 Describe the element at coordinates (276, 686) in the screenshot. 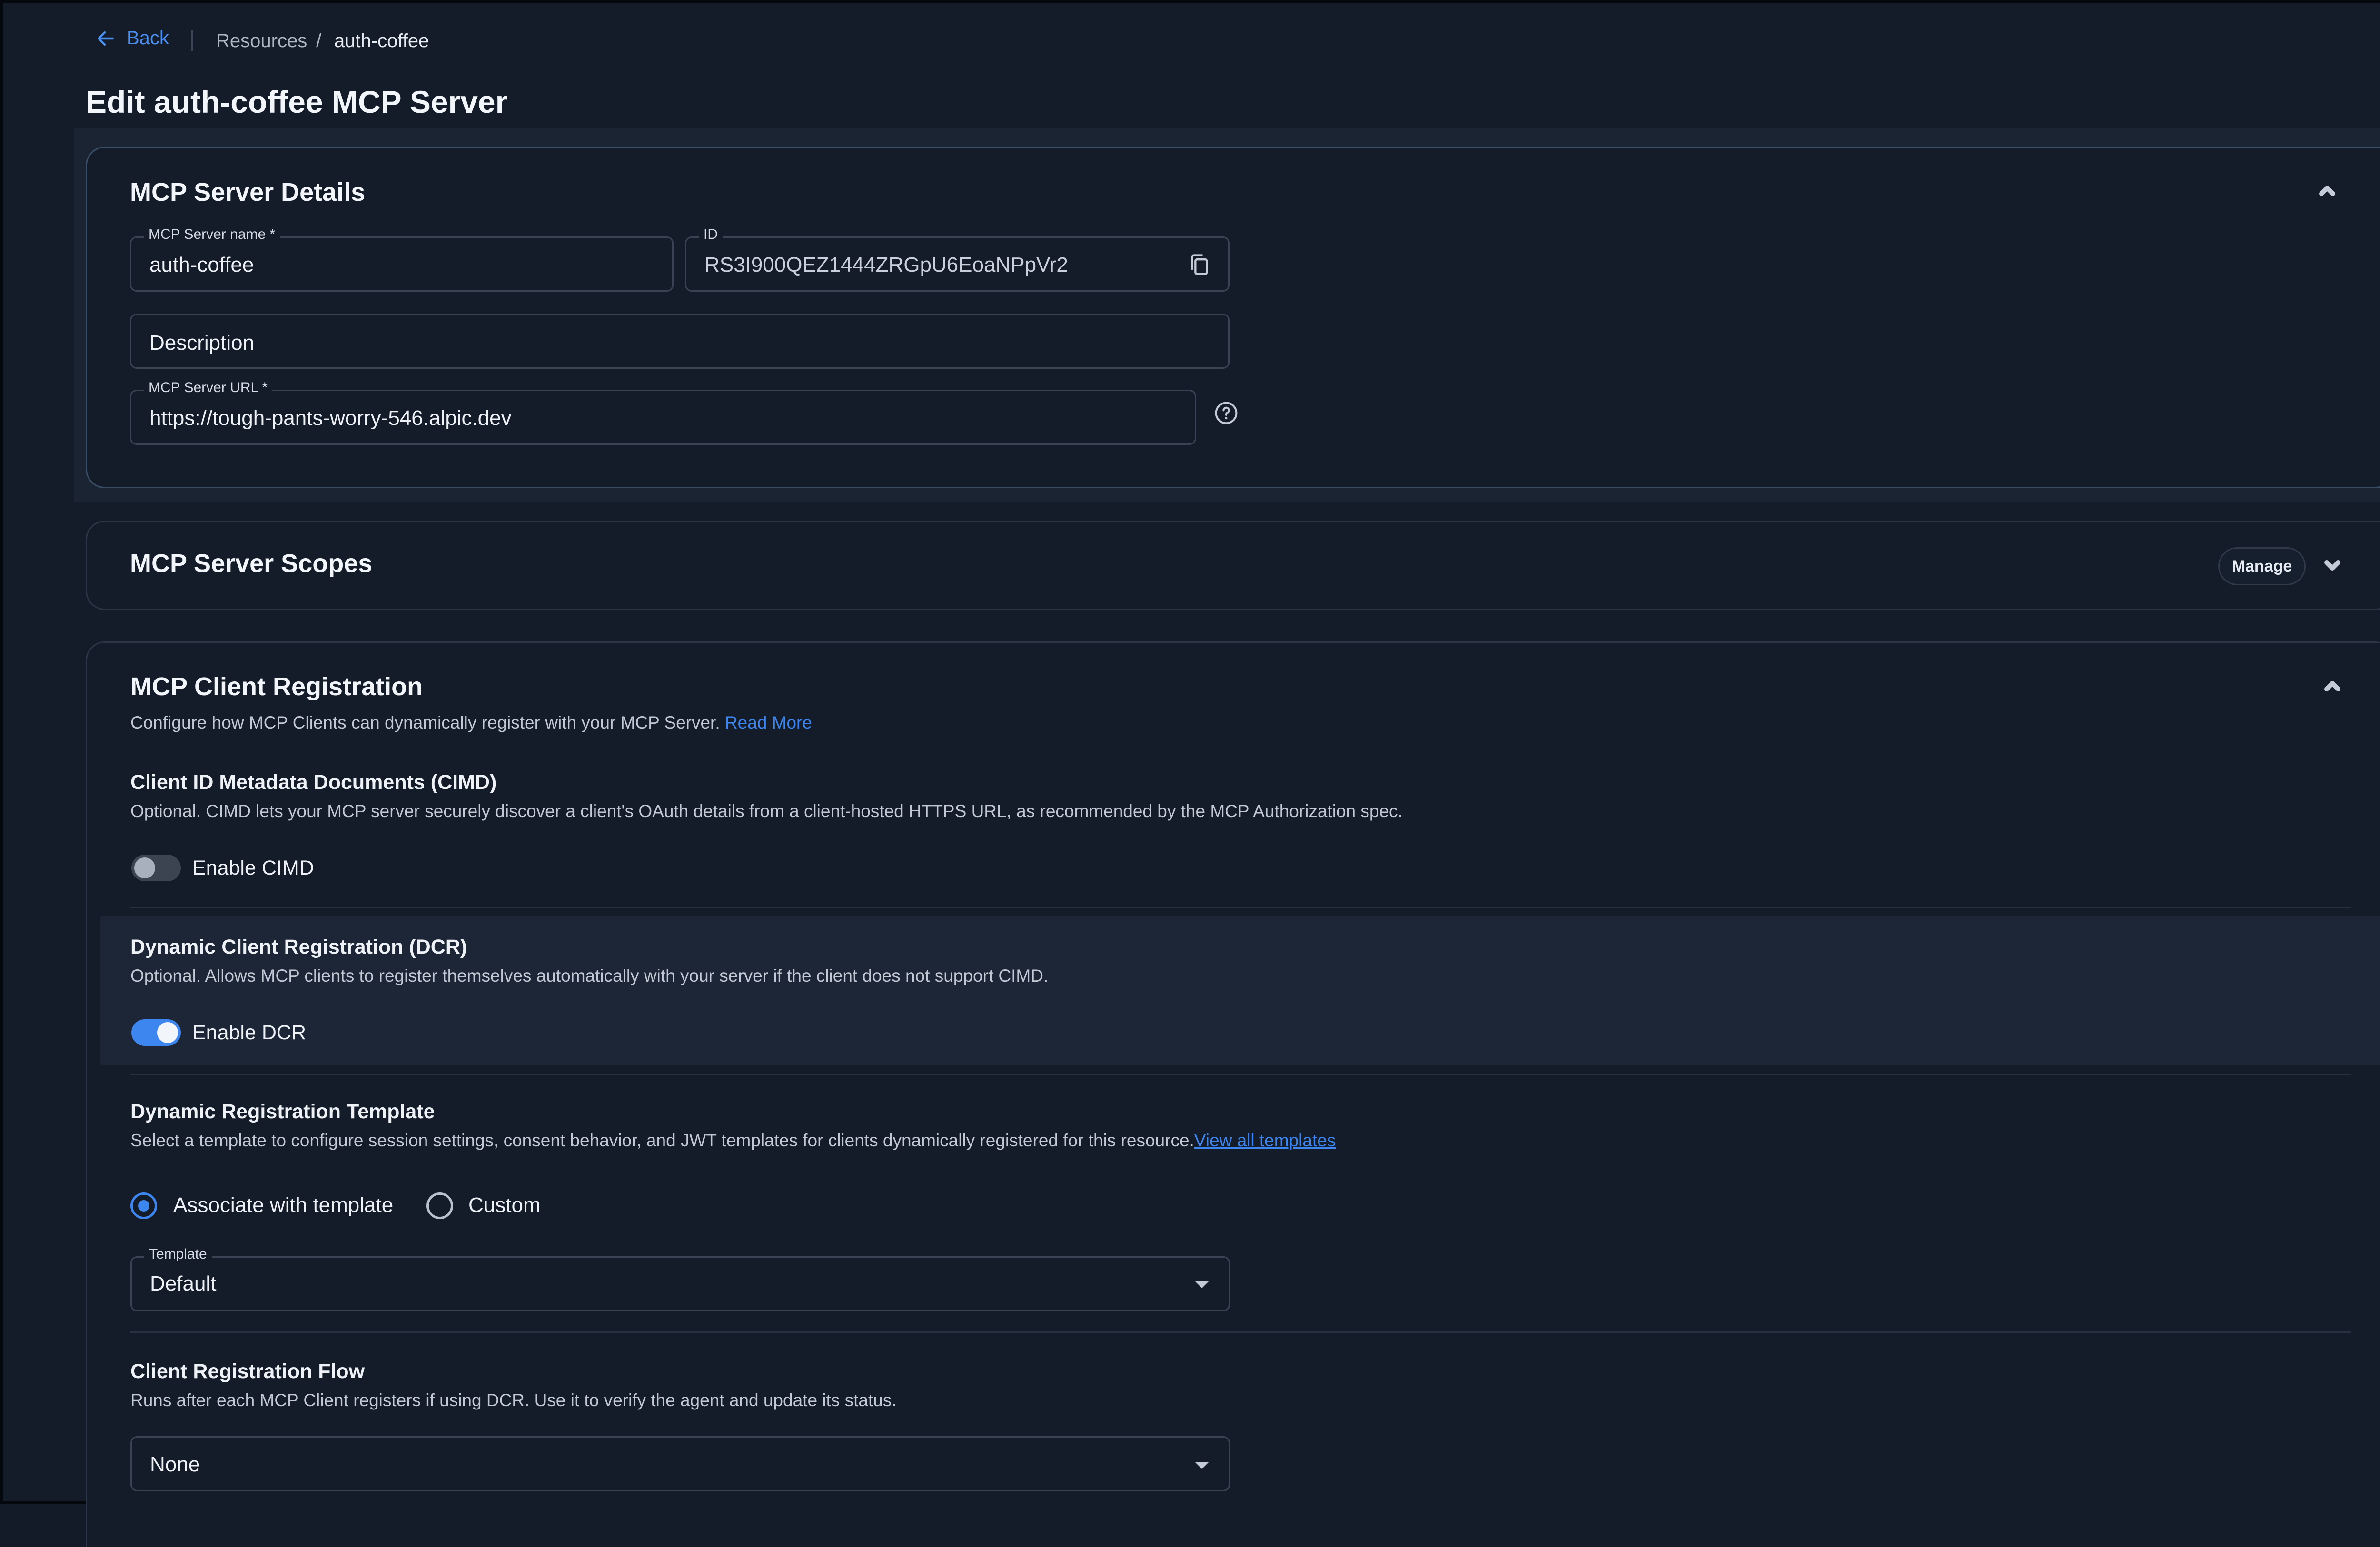

I see `client-registration-title: MCP Client Registration` at that location.